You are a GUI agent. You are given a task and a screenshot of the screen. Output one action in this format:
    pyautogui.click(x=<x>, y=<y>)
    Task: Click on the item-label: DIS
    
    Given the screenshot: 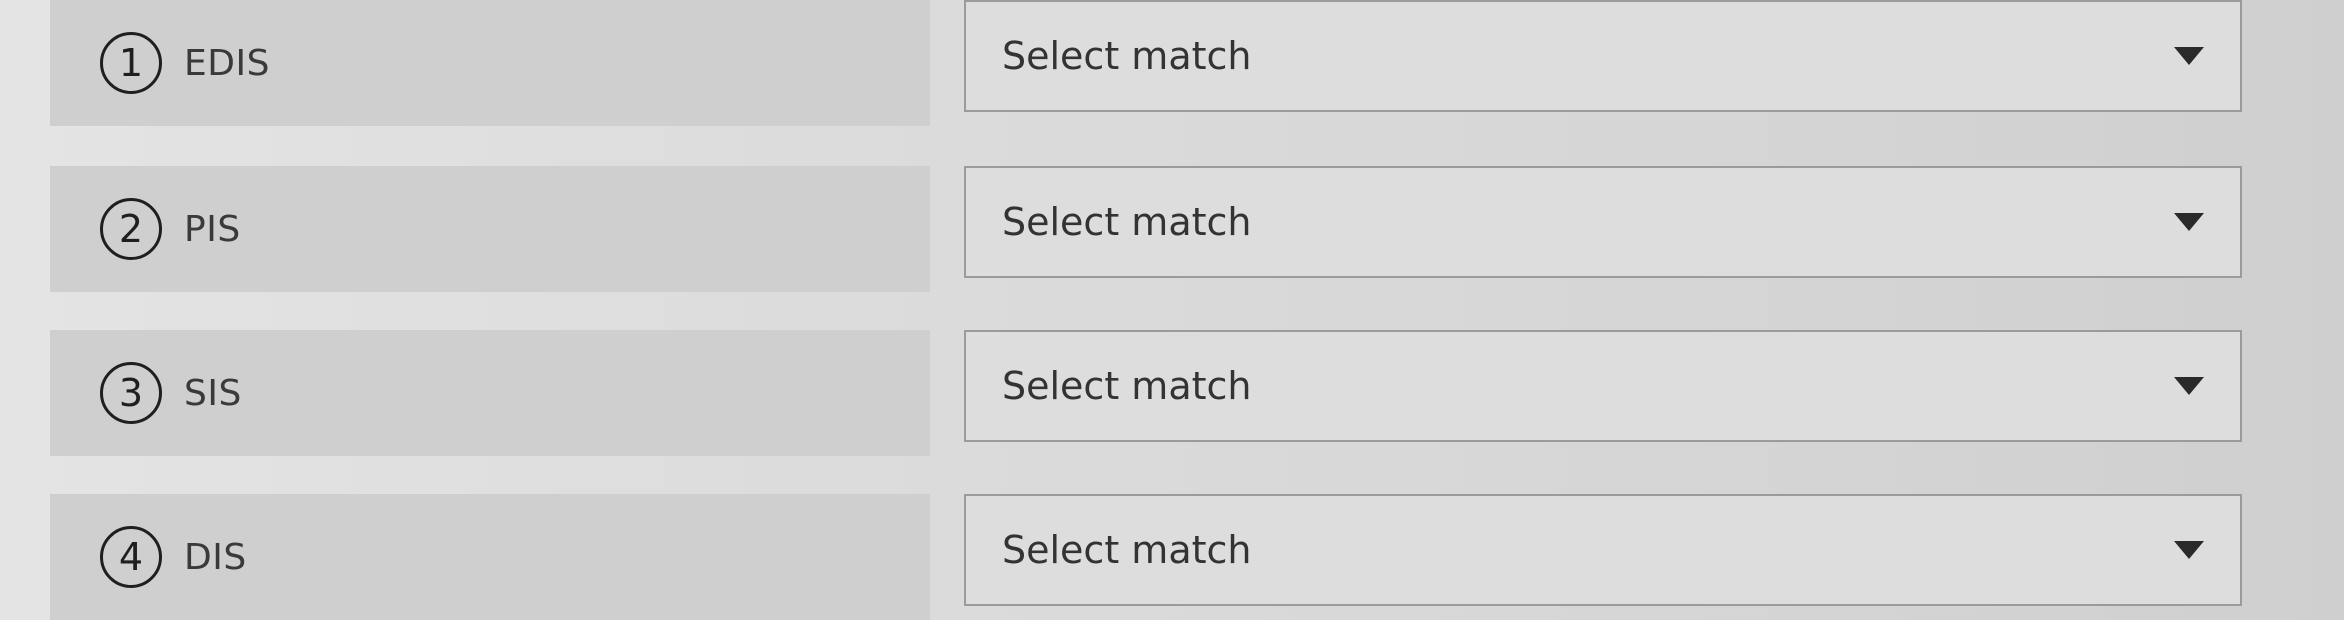 What is the action you would take?
    pyautogui.click(x=215, y=557)
    